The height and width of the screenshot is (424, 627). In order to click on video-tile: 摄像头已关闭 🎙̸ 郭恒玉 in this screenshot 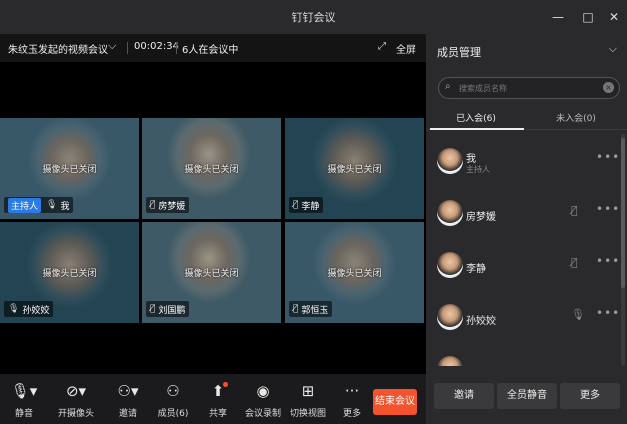, I will do `click(354, 272)`.